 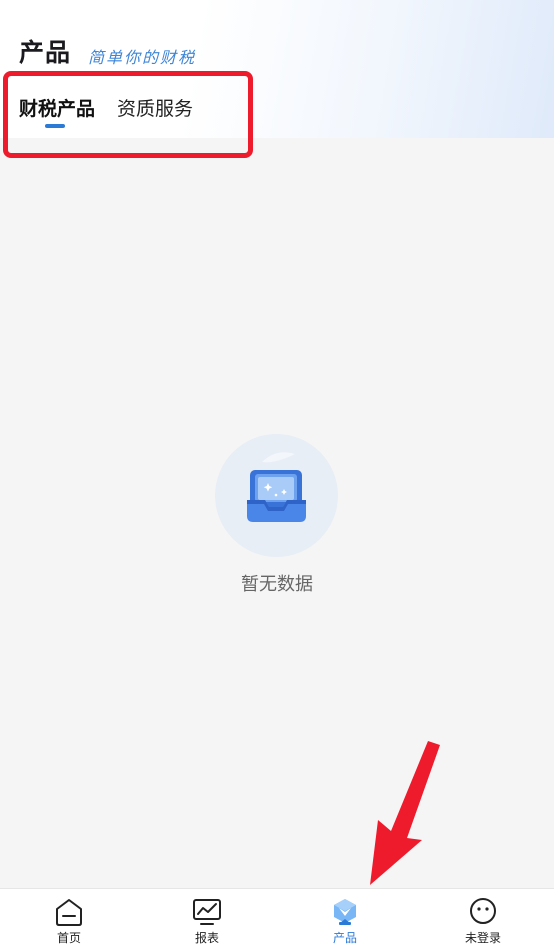 I want to click on page-slogan: 简单你的财税, so click(x=142, y=57).